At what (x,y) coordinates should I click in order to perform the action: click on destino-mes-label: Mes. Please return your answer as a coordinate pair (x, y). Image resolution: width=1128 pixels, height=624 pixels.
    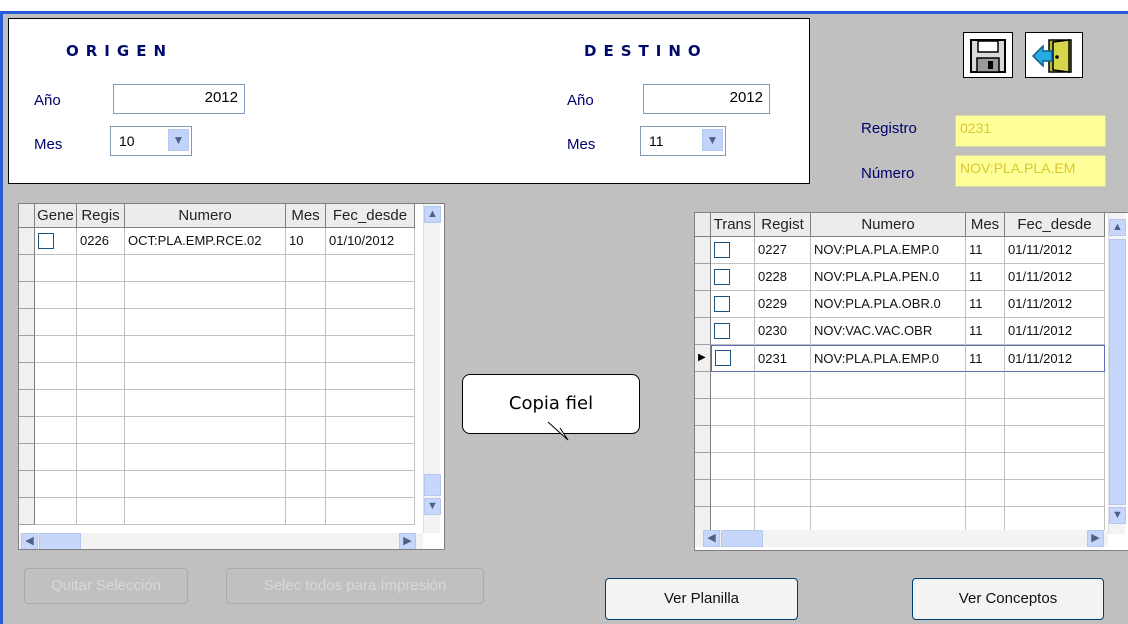
    Looking at the image, I should click on (581, 144).